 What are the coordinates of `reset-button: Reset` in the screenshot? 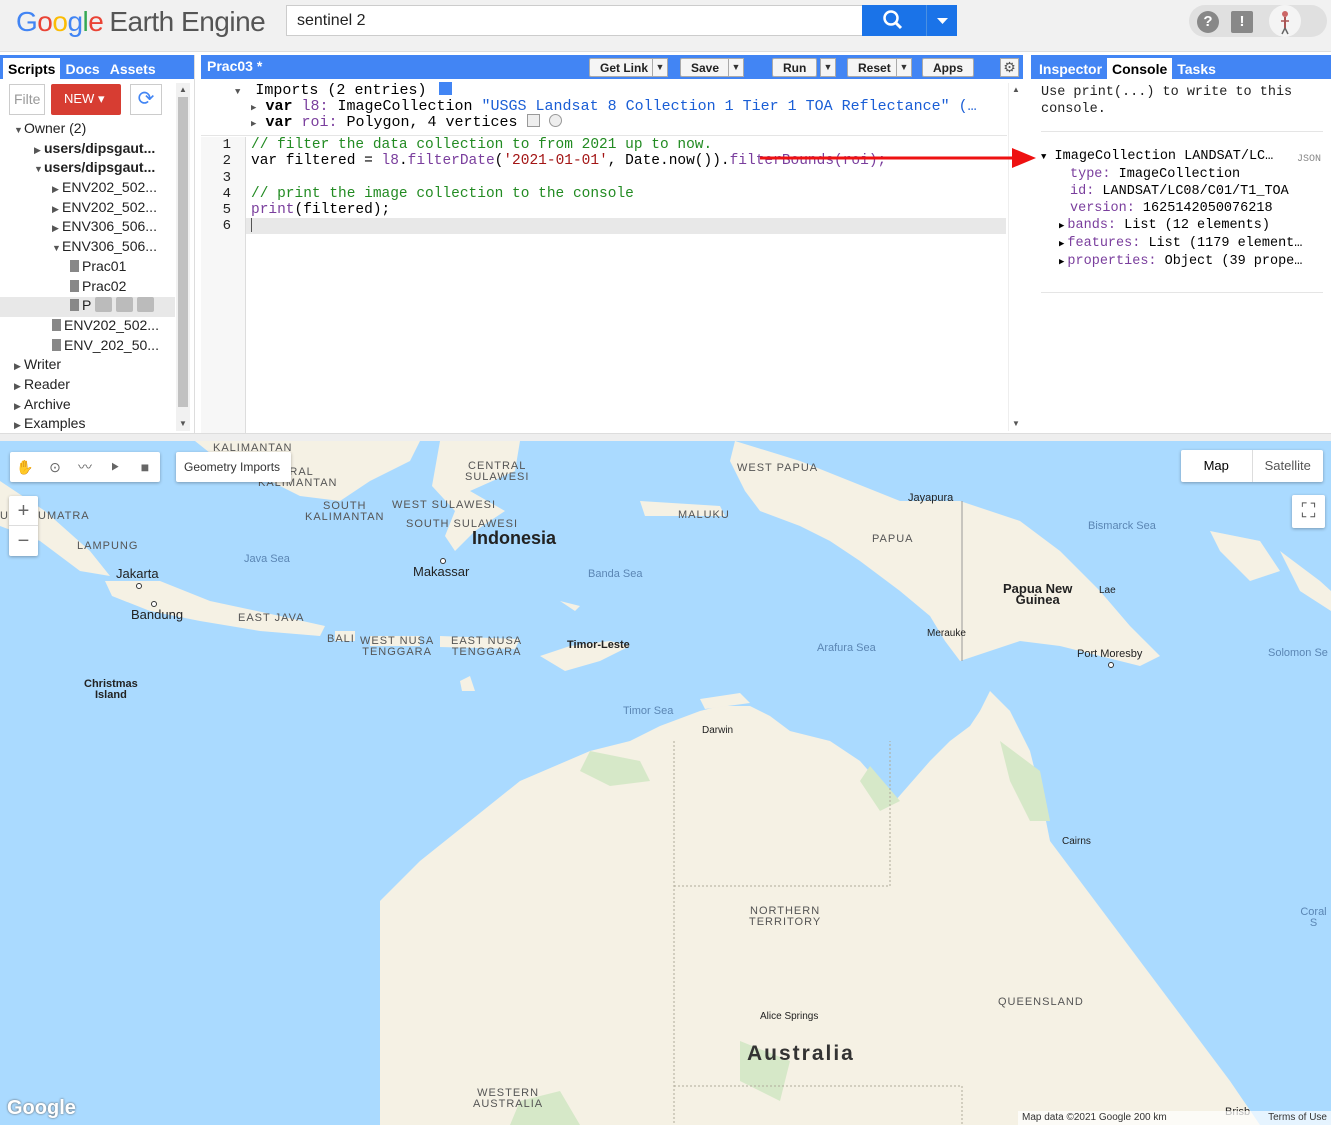 It's located at (874, 67).